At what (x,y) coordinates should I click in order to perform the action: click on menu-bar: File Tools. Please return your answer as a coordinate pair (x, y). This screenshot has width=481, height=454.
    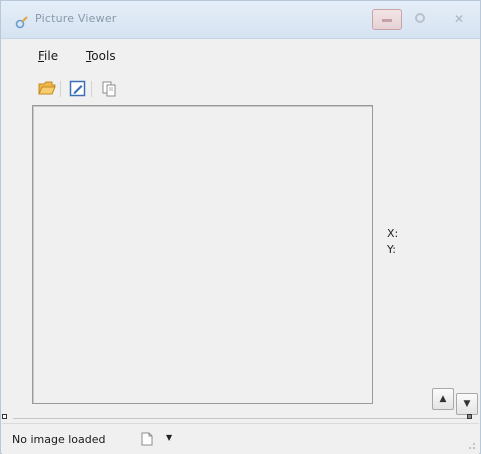
    Looking at the image, I should click on (240, 54).